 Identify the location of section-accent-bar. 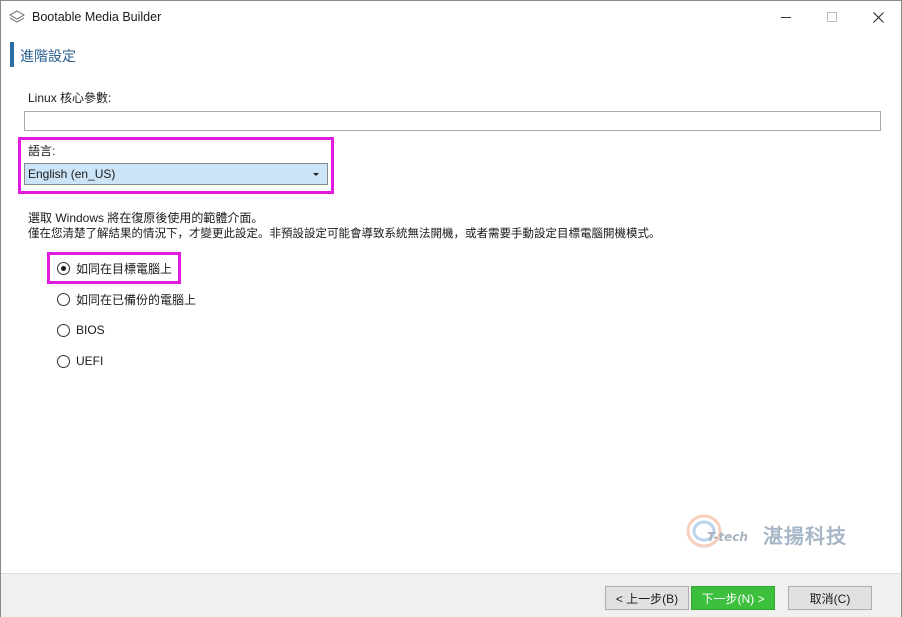
(12, 54).